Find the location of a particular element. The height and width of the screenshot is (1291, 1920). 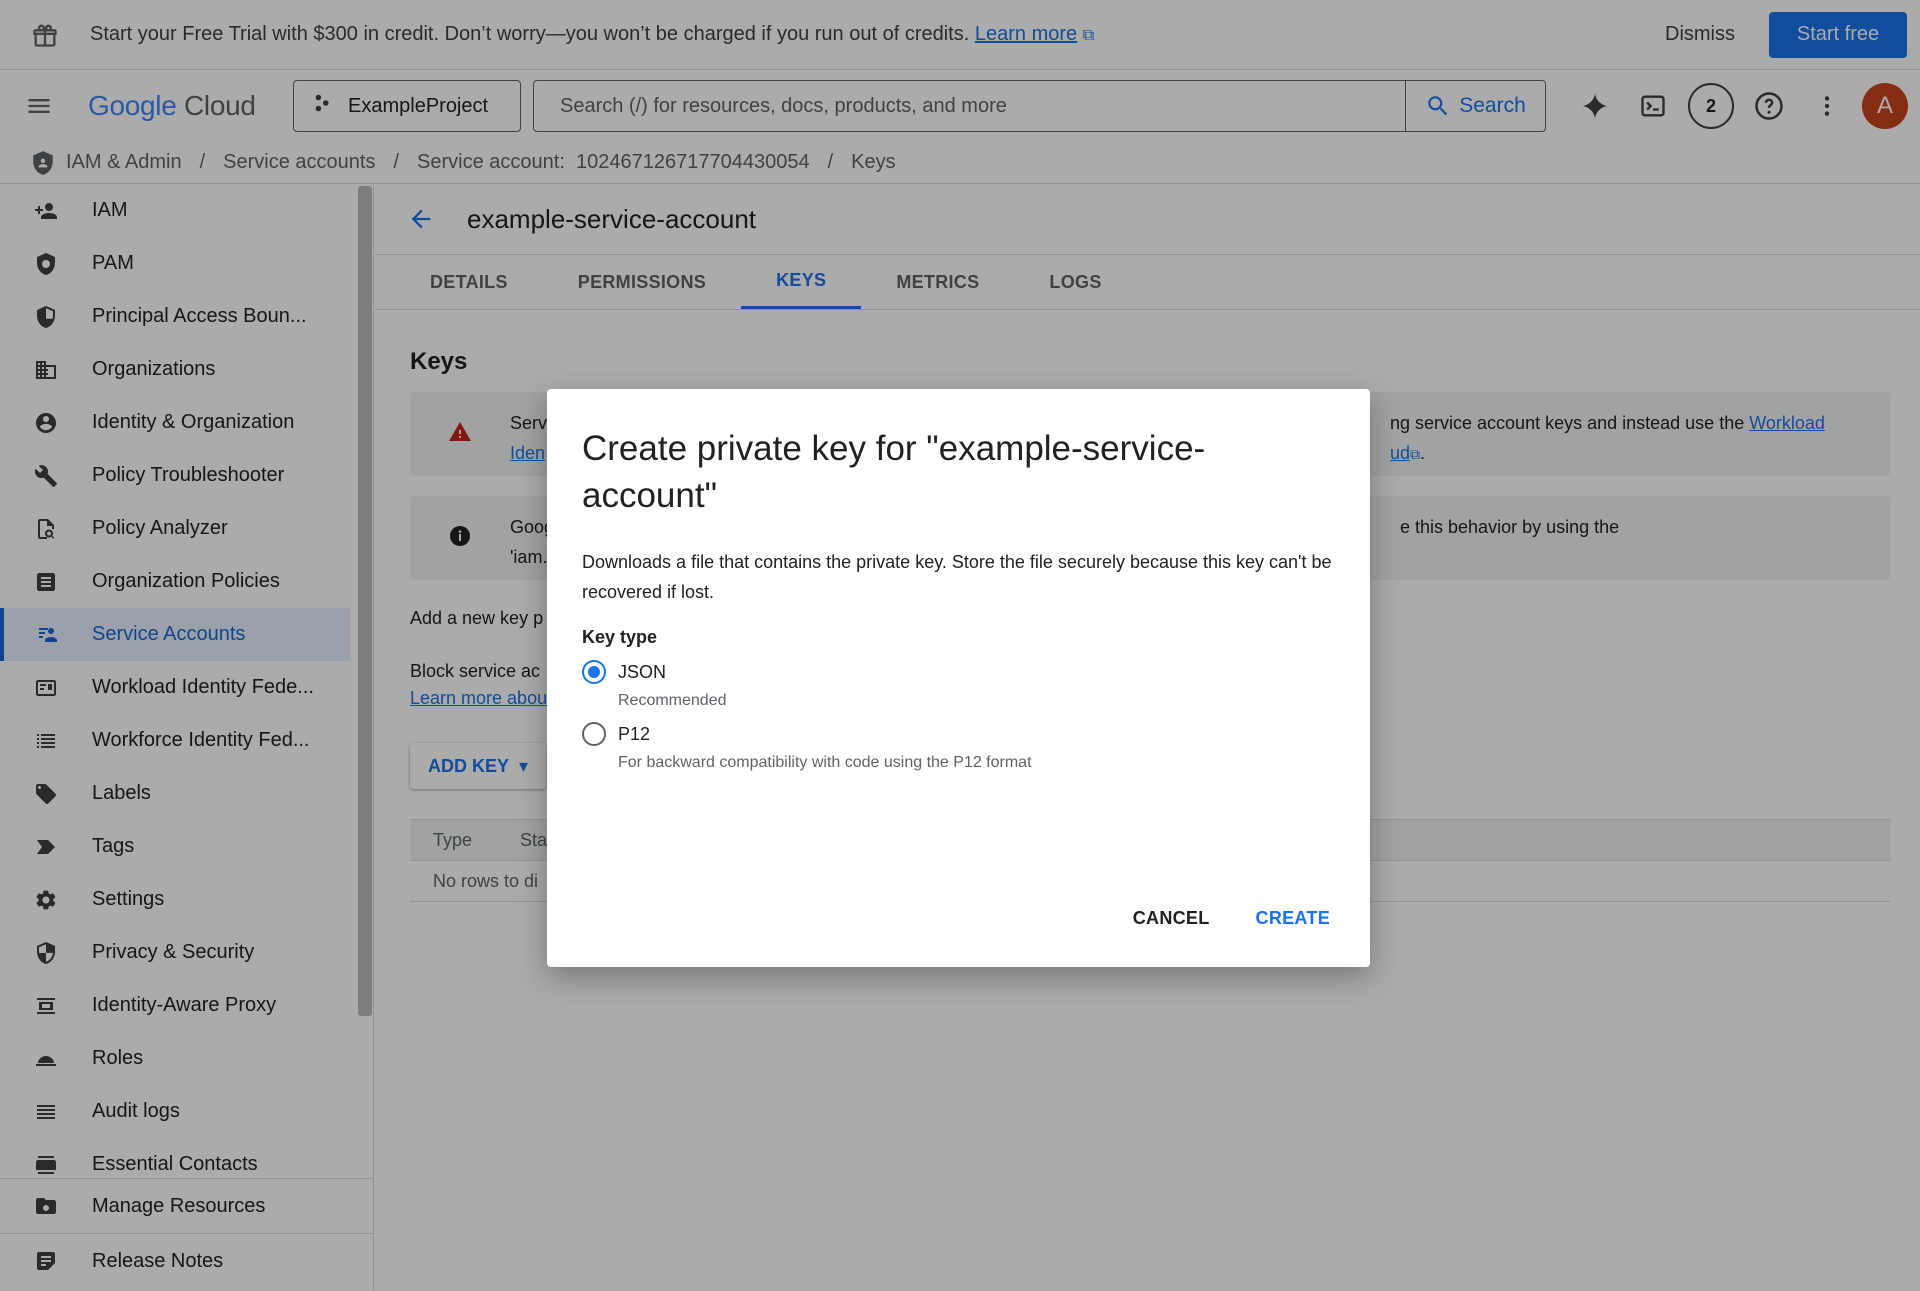

radio-p12 is located at coordinates (594, 734).